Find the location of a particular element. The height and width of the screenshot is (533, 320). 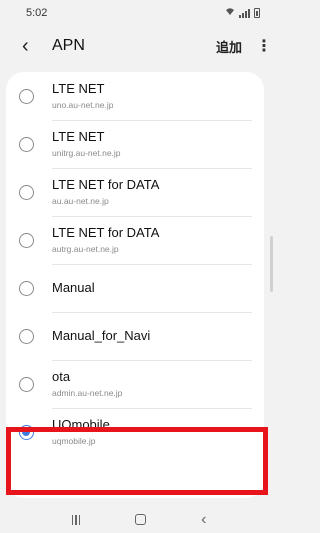

recents-button is located at coordinates (76, 519).